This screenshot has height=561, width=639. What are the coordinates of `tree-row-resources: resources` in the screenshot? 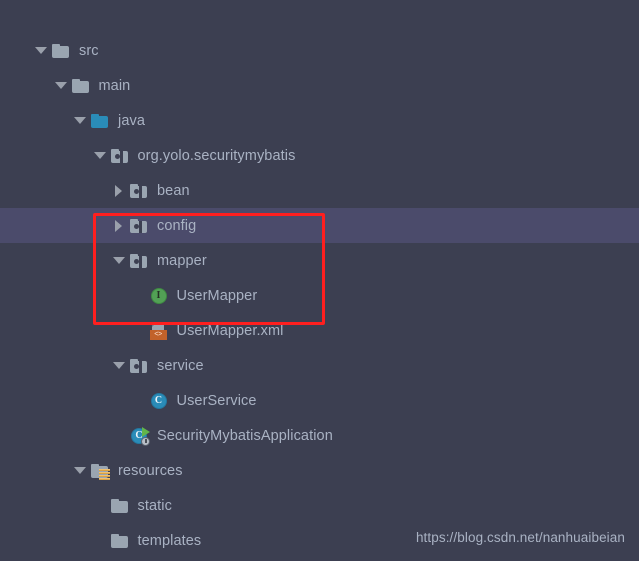 It's located at (319, 470).